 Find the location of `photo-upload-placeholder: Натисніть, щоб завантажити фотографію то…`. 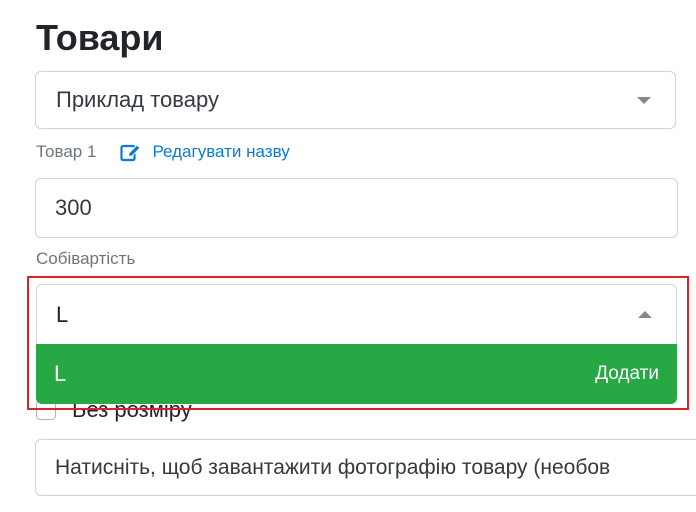

photo-upload-placeholder: Натисніть, щоб завантажити фотографію то… is located at coordinates (333, 467).